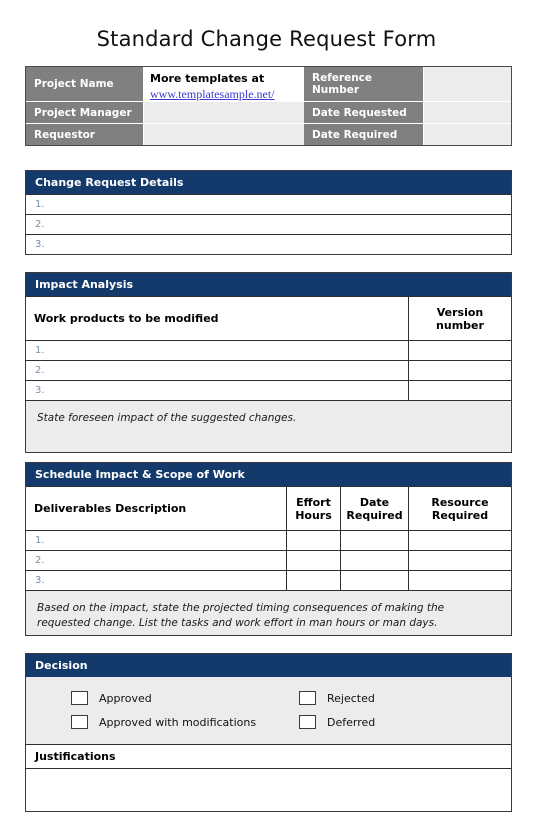  I want to click on justifications-input, so click(268, 789).